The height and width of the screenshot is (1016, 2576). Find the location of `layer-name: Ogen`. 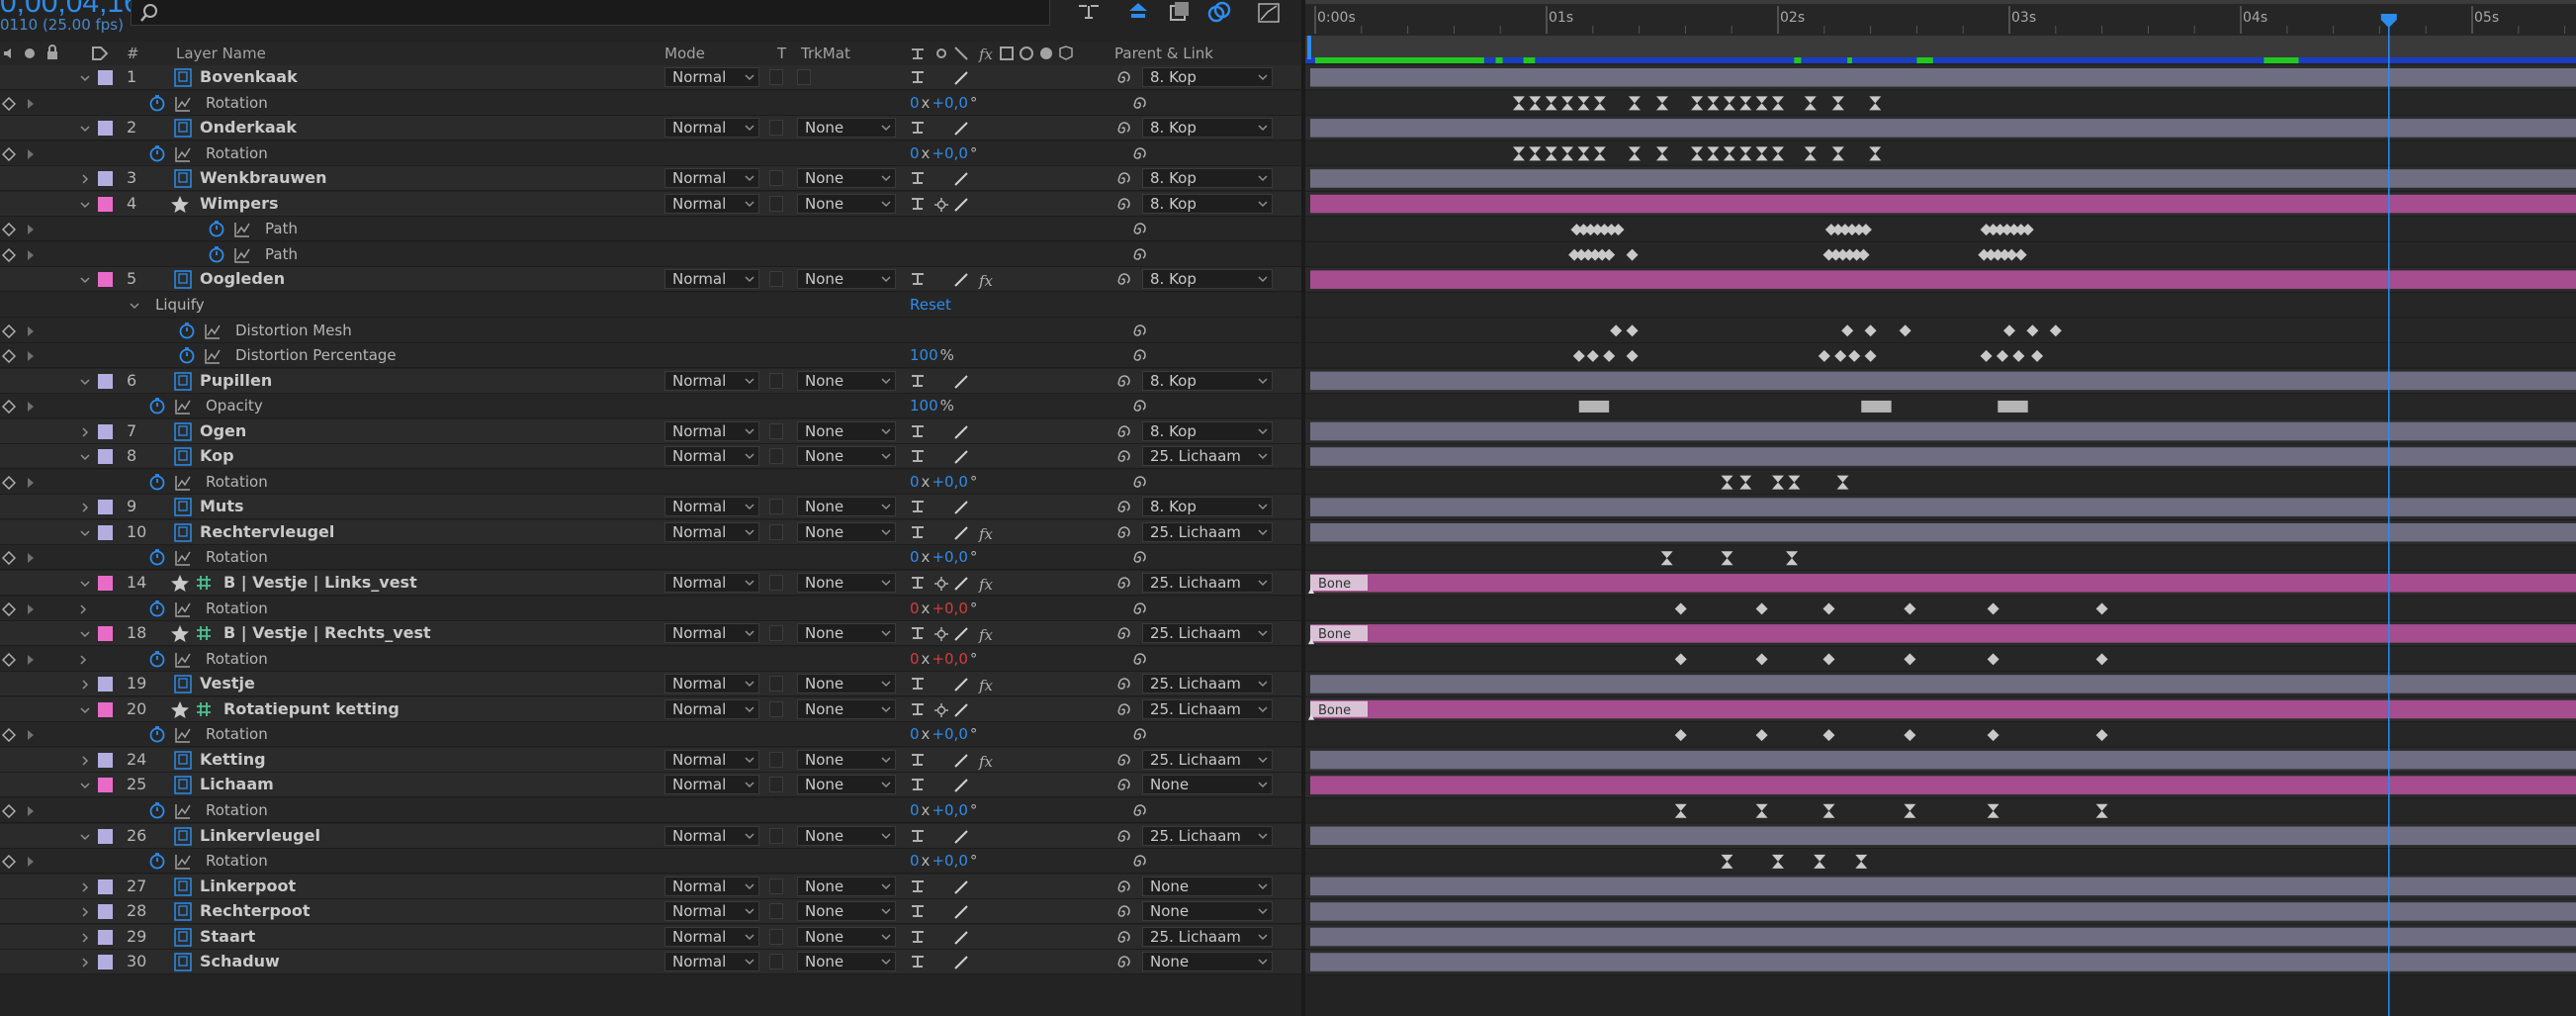

layer-name: Ogen is located at coordinates (223, 430).